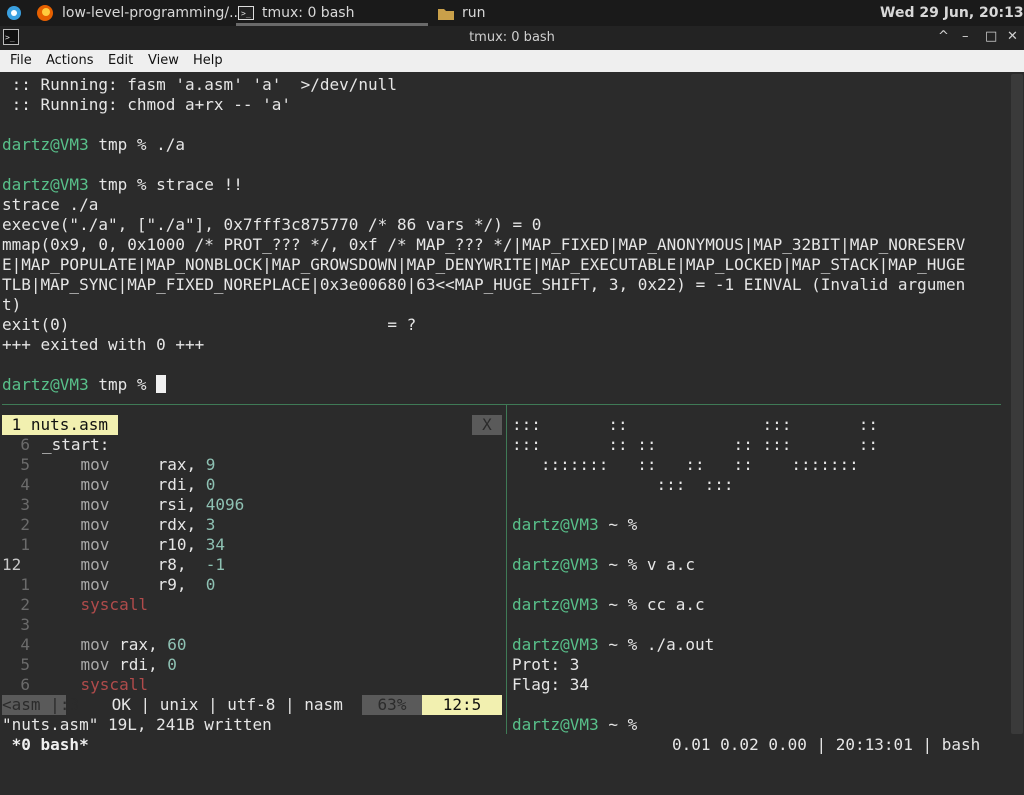  I want to click on prompt-command: tmp % ./a, so click(137, 144).